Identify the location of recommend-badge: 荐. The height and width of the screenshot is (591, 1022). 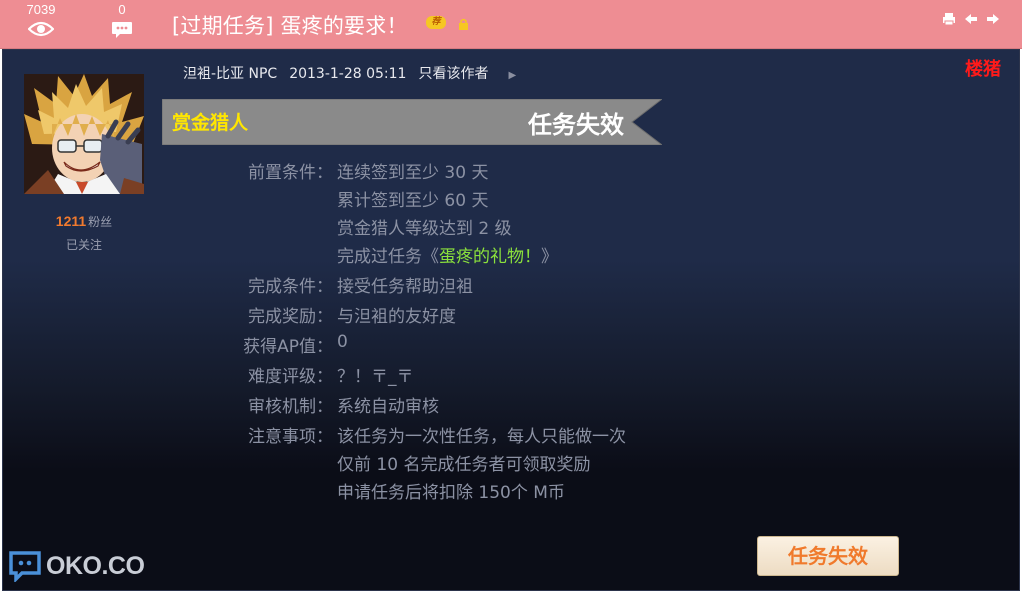
(436, 22).